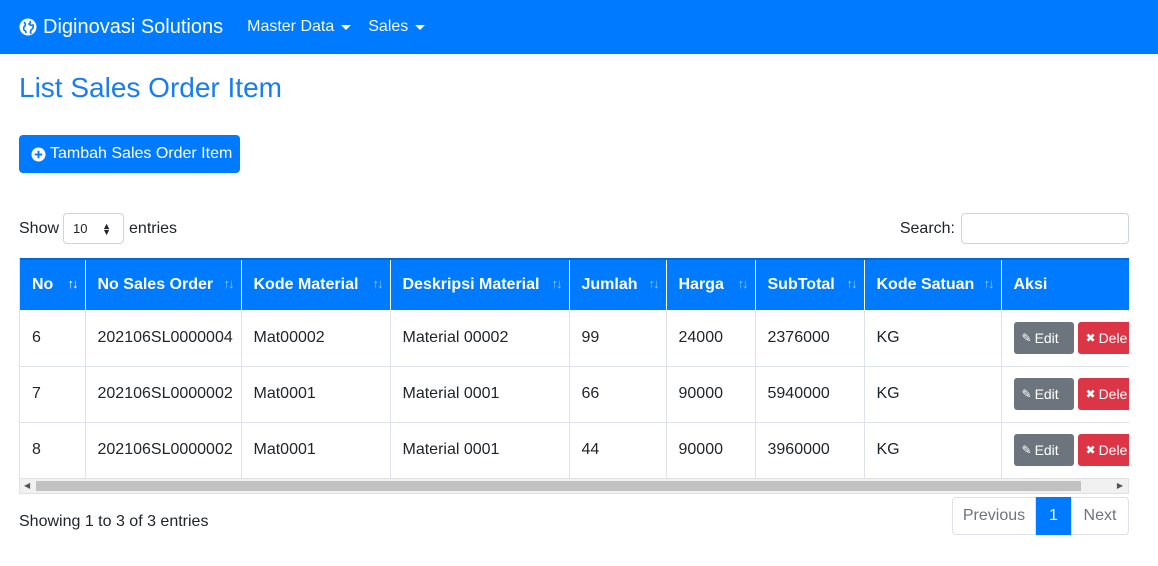 The width and height of the screenshot is (1158, 566). What do you see at coordinates (133, 26) in the screenshot?
I see `brand-name: Diginovasi Solutions` at bounding box center [133, 26].